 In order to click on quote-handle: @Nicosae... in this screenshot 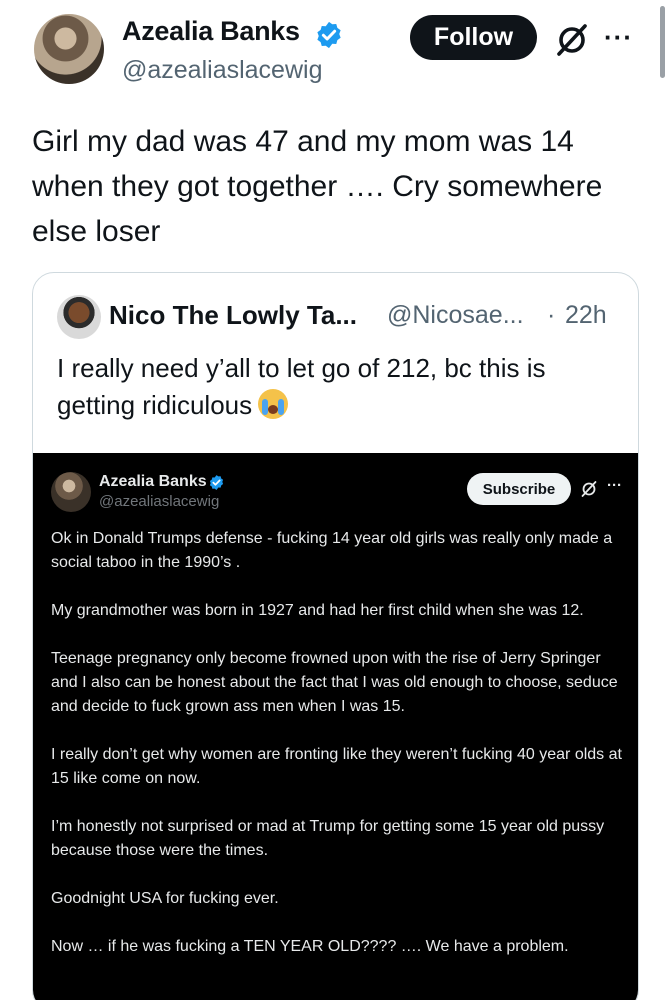, I will do `click(455, 315)`.